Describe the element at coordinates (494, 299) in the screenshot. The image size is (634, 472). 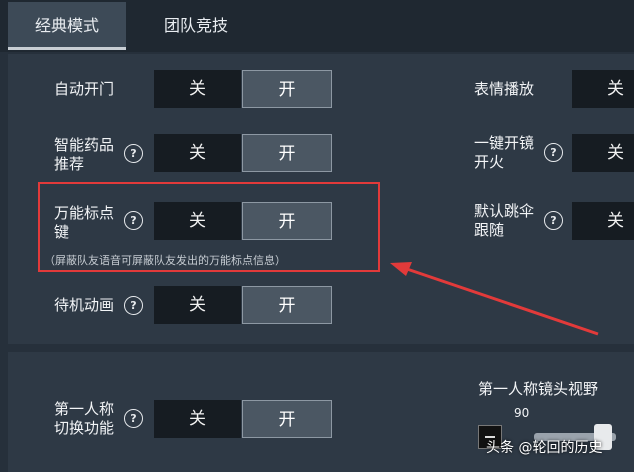
I see `red-arrow-annotation` at that location.